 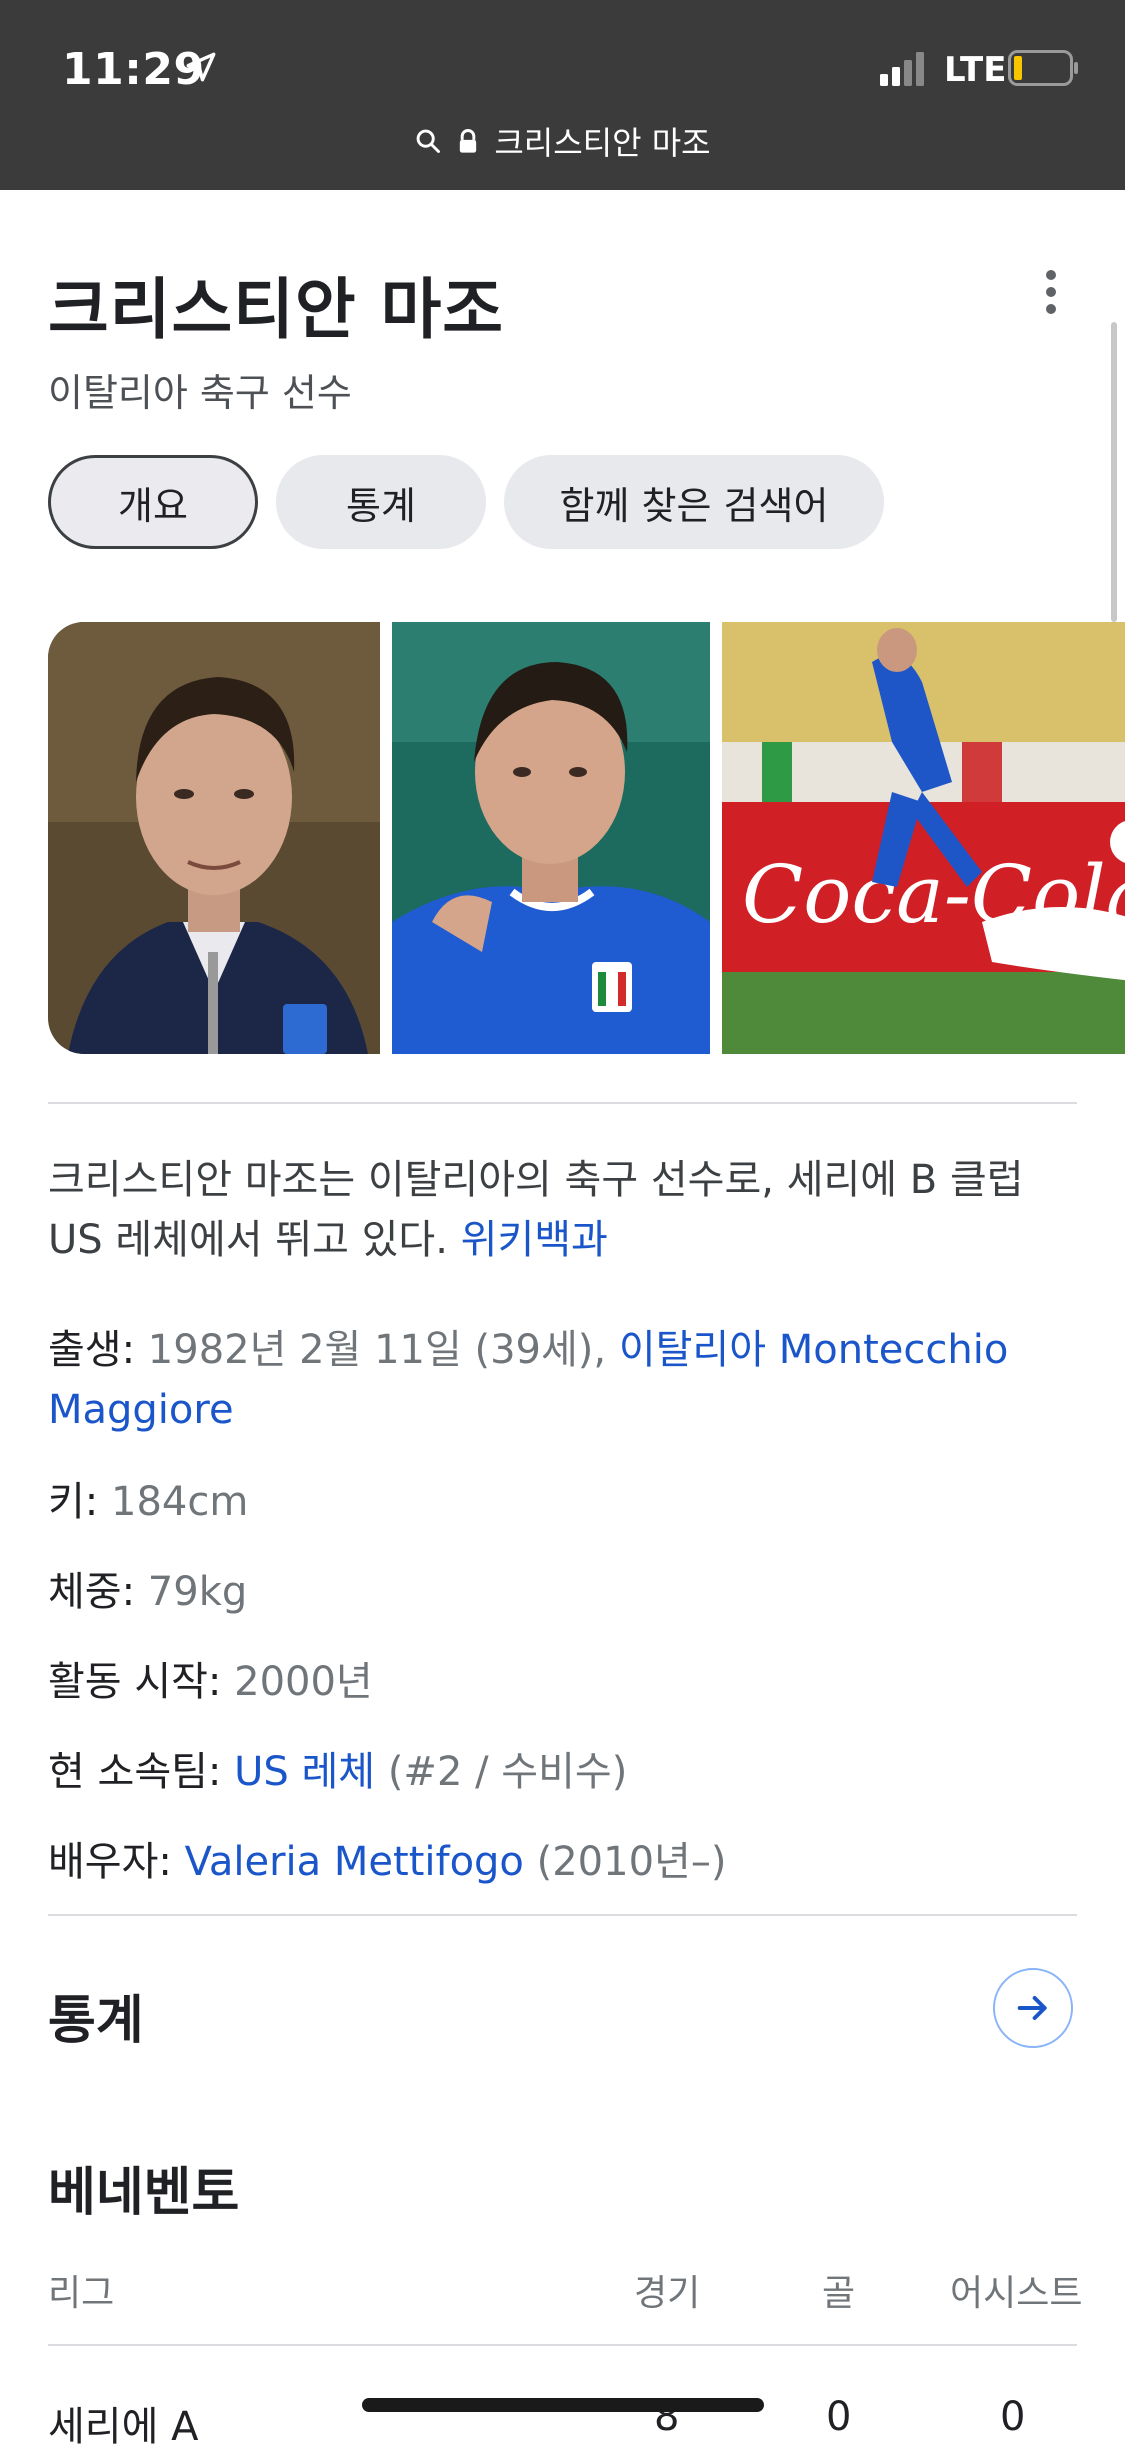 What do you see at coordinates (383, 1350) in the screenshot?
I see `fact-born-value: 1982년 2월 11일 (39세),` at bounding box center [383, 1350].